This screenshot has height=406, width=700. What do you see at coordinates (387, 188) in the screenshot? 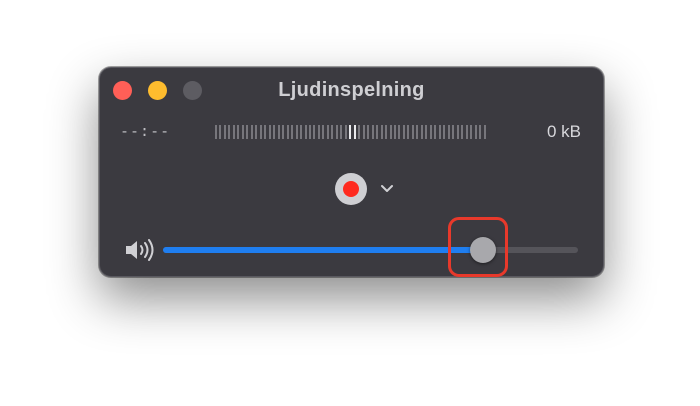
I see `chevron-down-icon` at bounding box center [387, 188].